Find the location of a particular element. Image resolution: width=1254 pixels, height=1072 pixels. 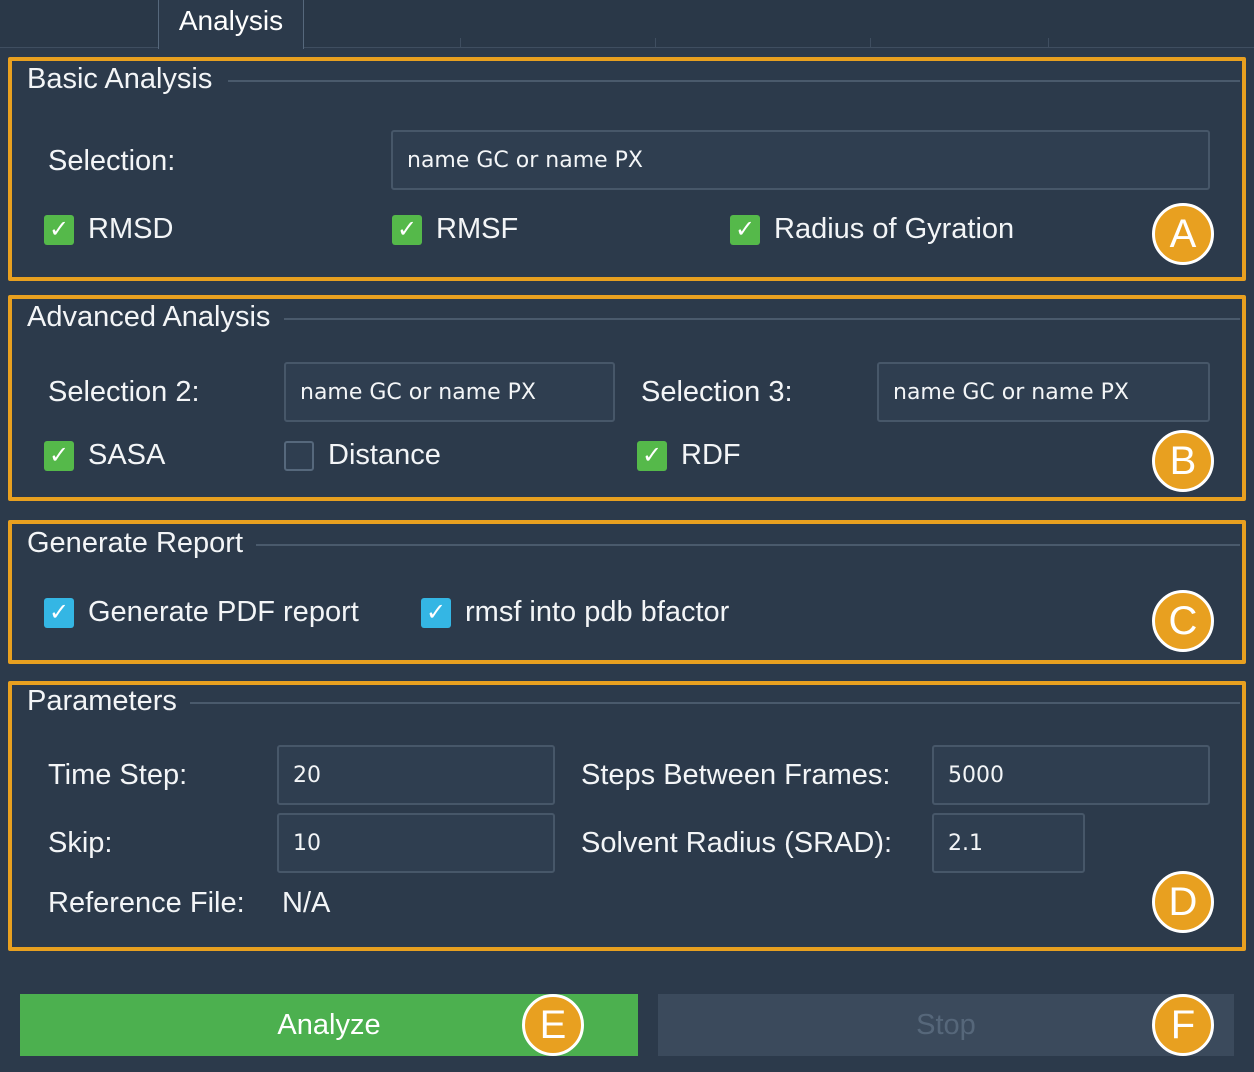

generate-report-title: Generate Report is located at coordinates (135, 543).